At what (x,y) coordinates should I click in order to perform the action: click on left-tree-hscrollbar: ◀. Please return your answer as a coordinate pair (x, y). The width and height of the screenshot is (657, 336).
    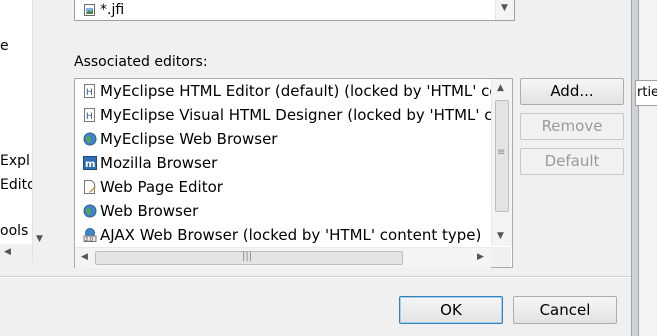
    Looking at the image, I should click on (16, 253).